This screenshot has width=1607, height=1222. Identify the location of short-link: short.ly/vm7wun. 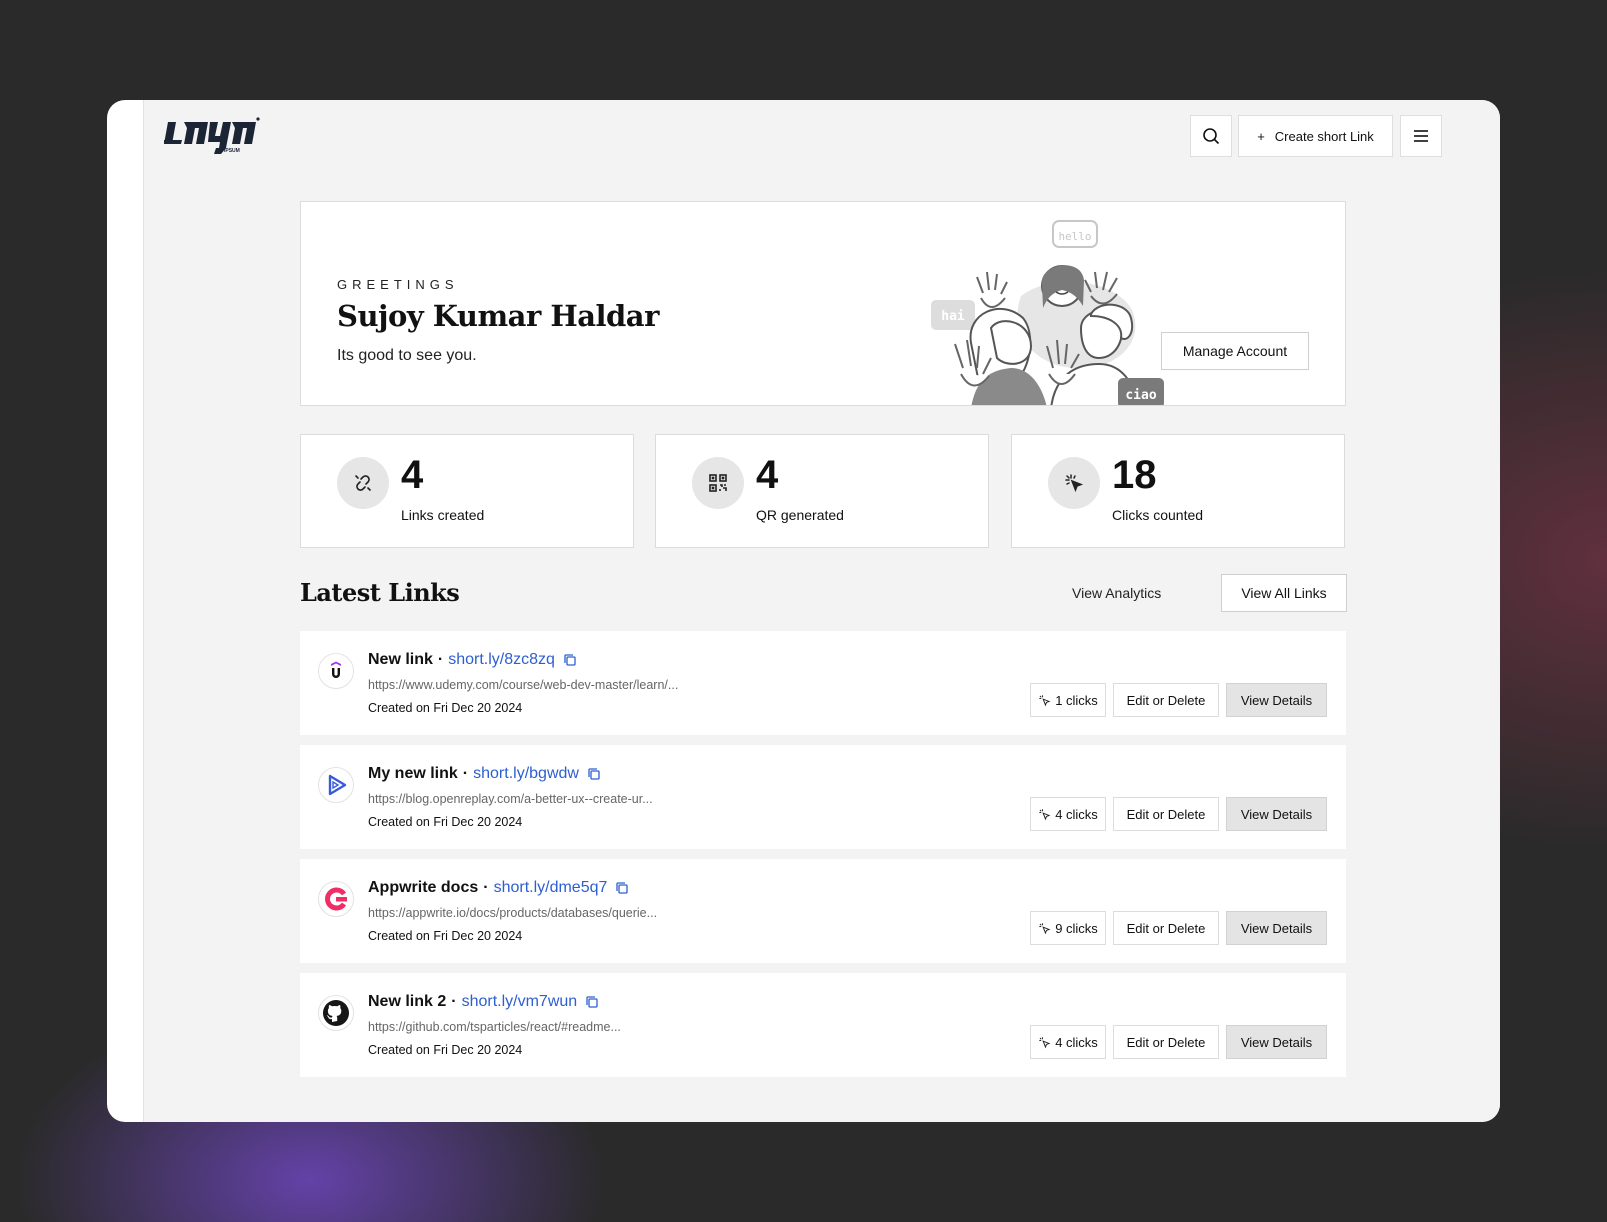
(520, 1002).